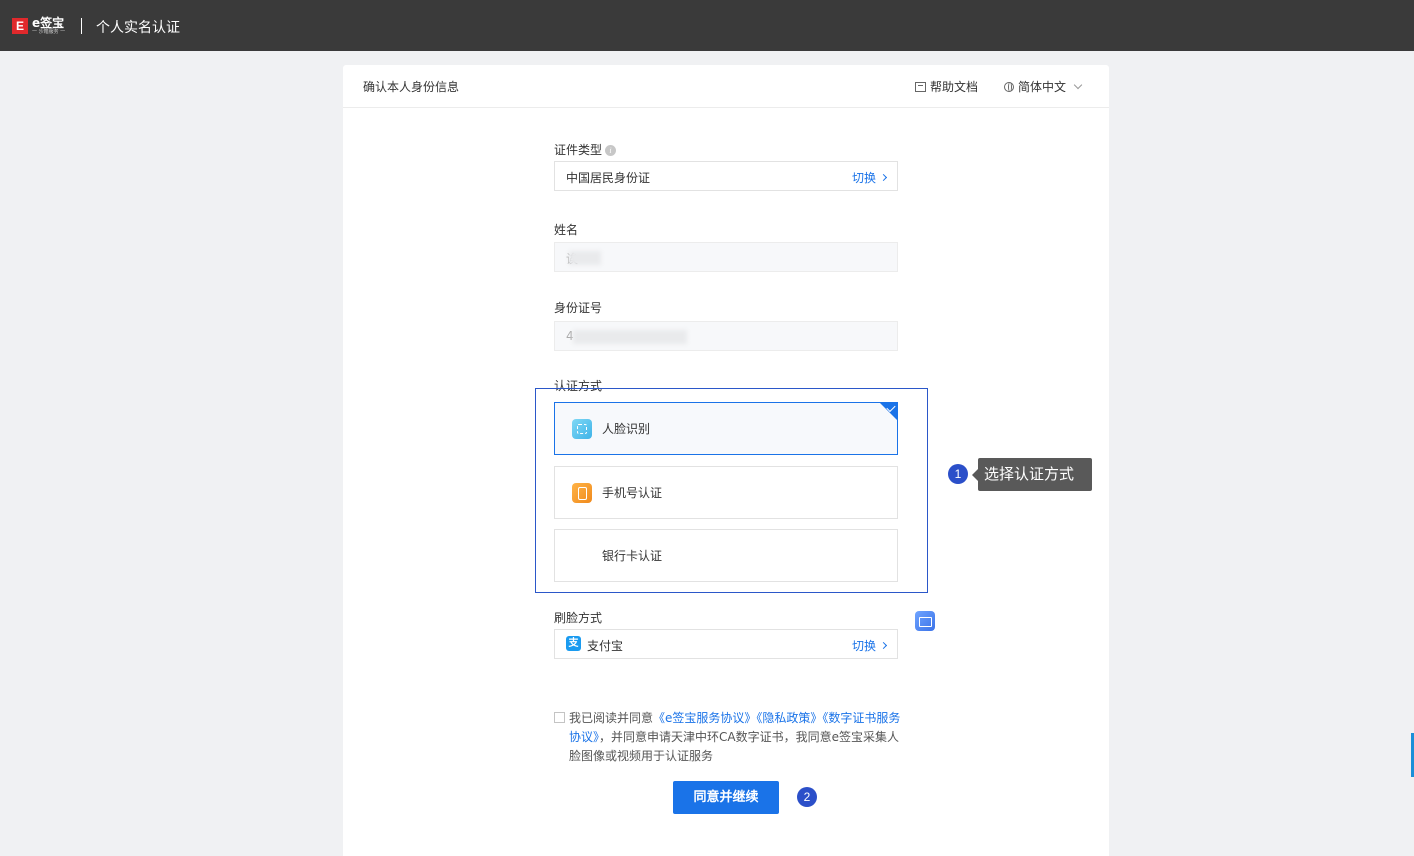 The image size is (1414, 856). I want to click on service-agreement-link: 《e签宝服务协议》, so click(704, 718).